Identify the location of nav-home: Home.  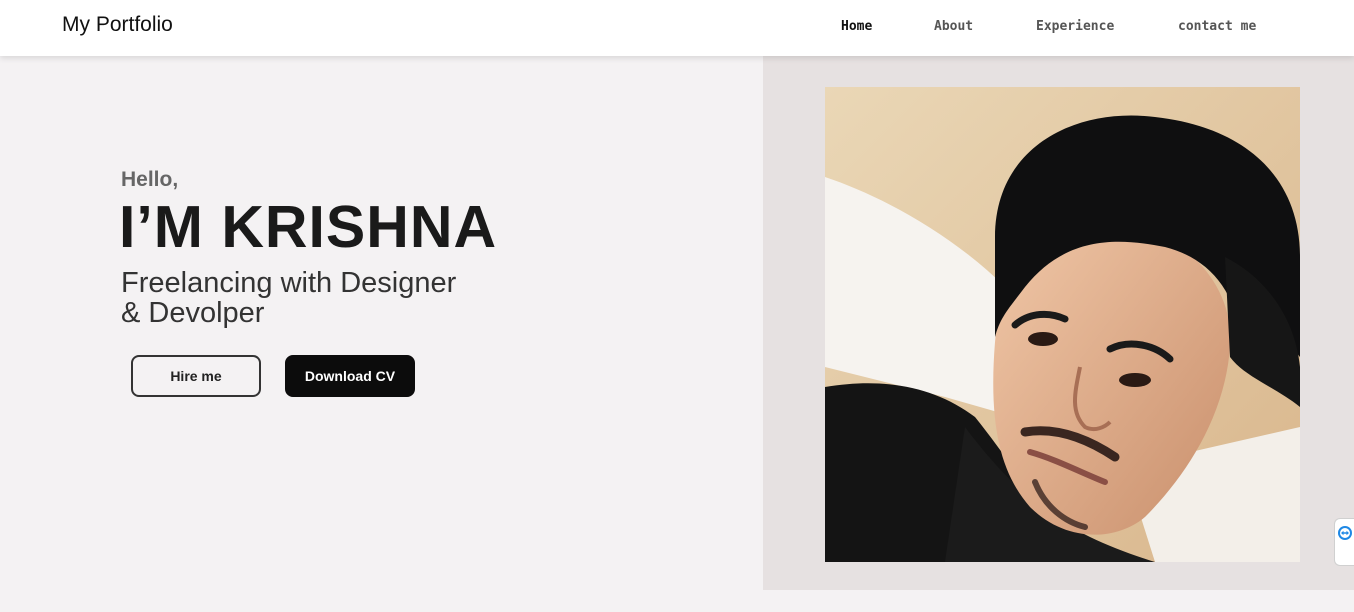
(856, 26).